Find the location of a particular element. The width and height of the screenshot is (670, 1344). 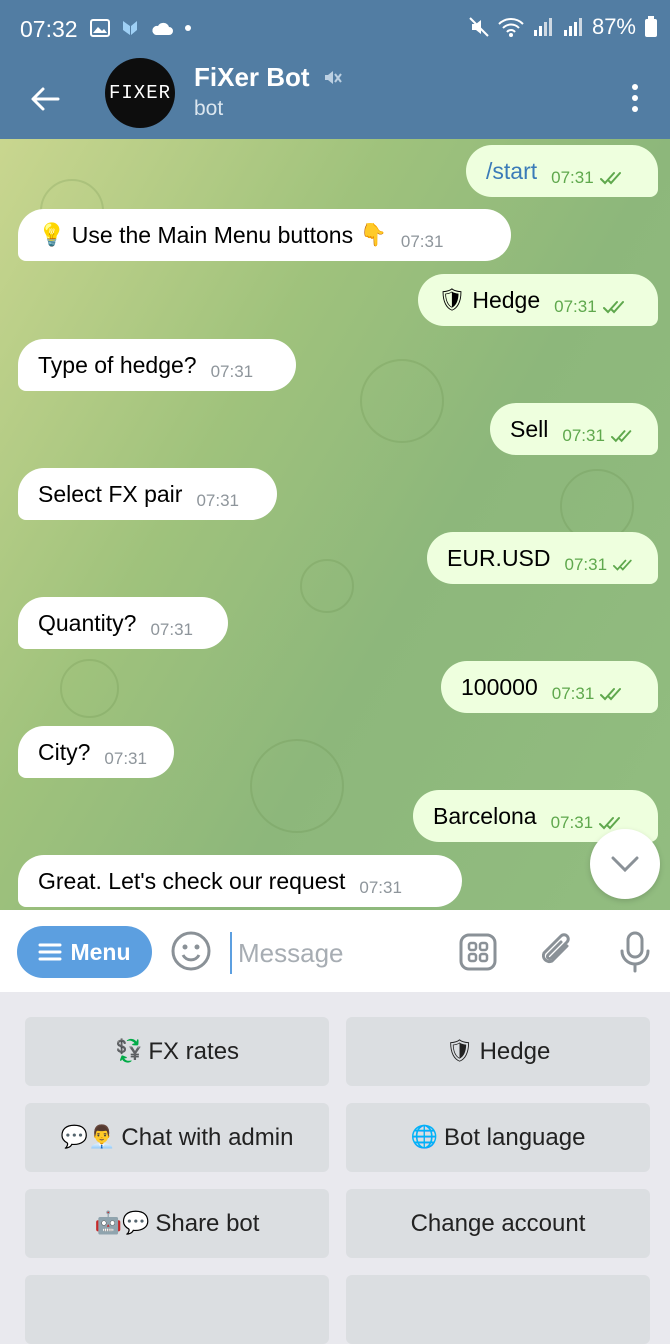

chat-header: FIXER FiXer Bot bot is located at coordinates (335, 98).